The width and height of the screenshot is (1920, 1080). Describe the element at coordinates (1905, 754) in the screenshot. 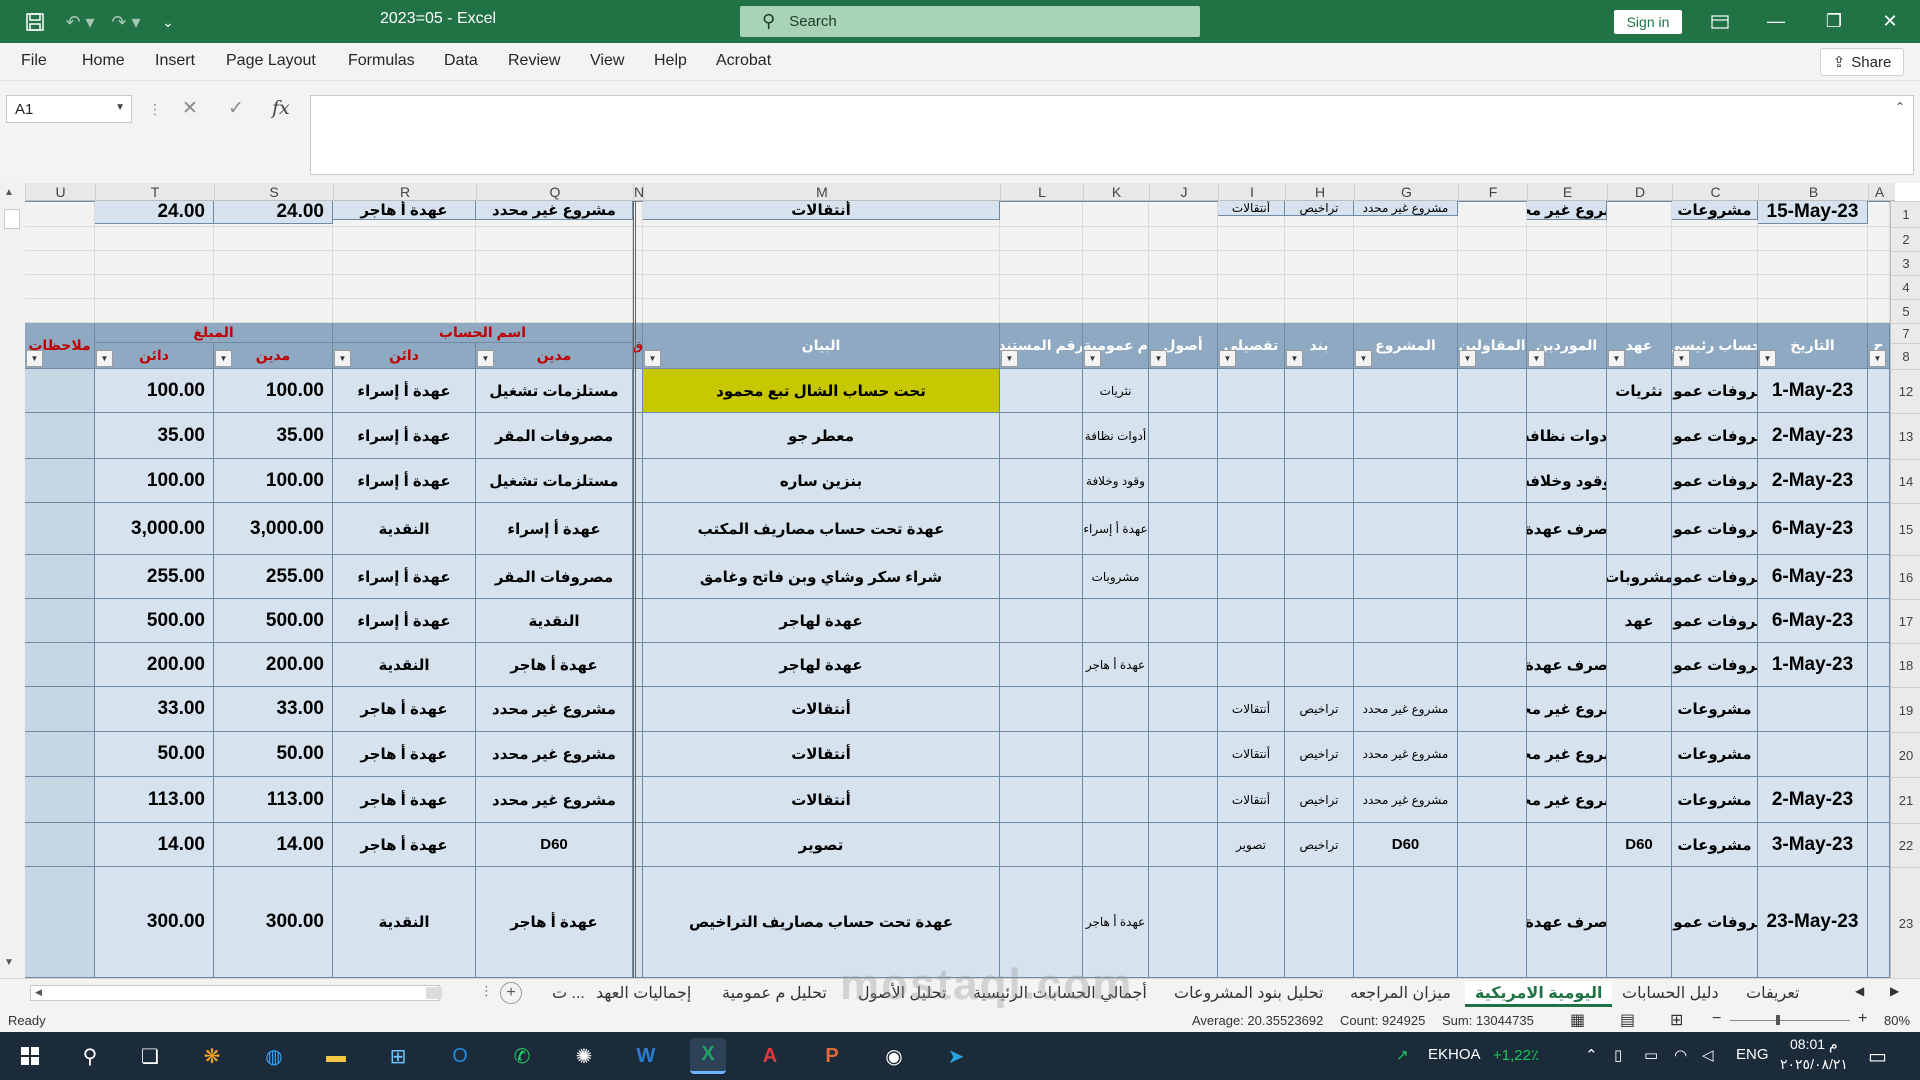

I see `row-header-20: 20` at that location.